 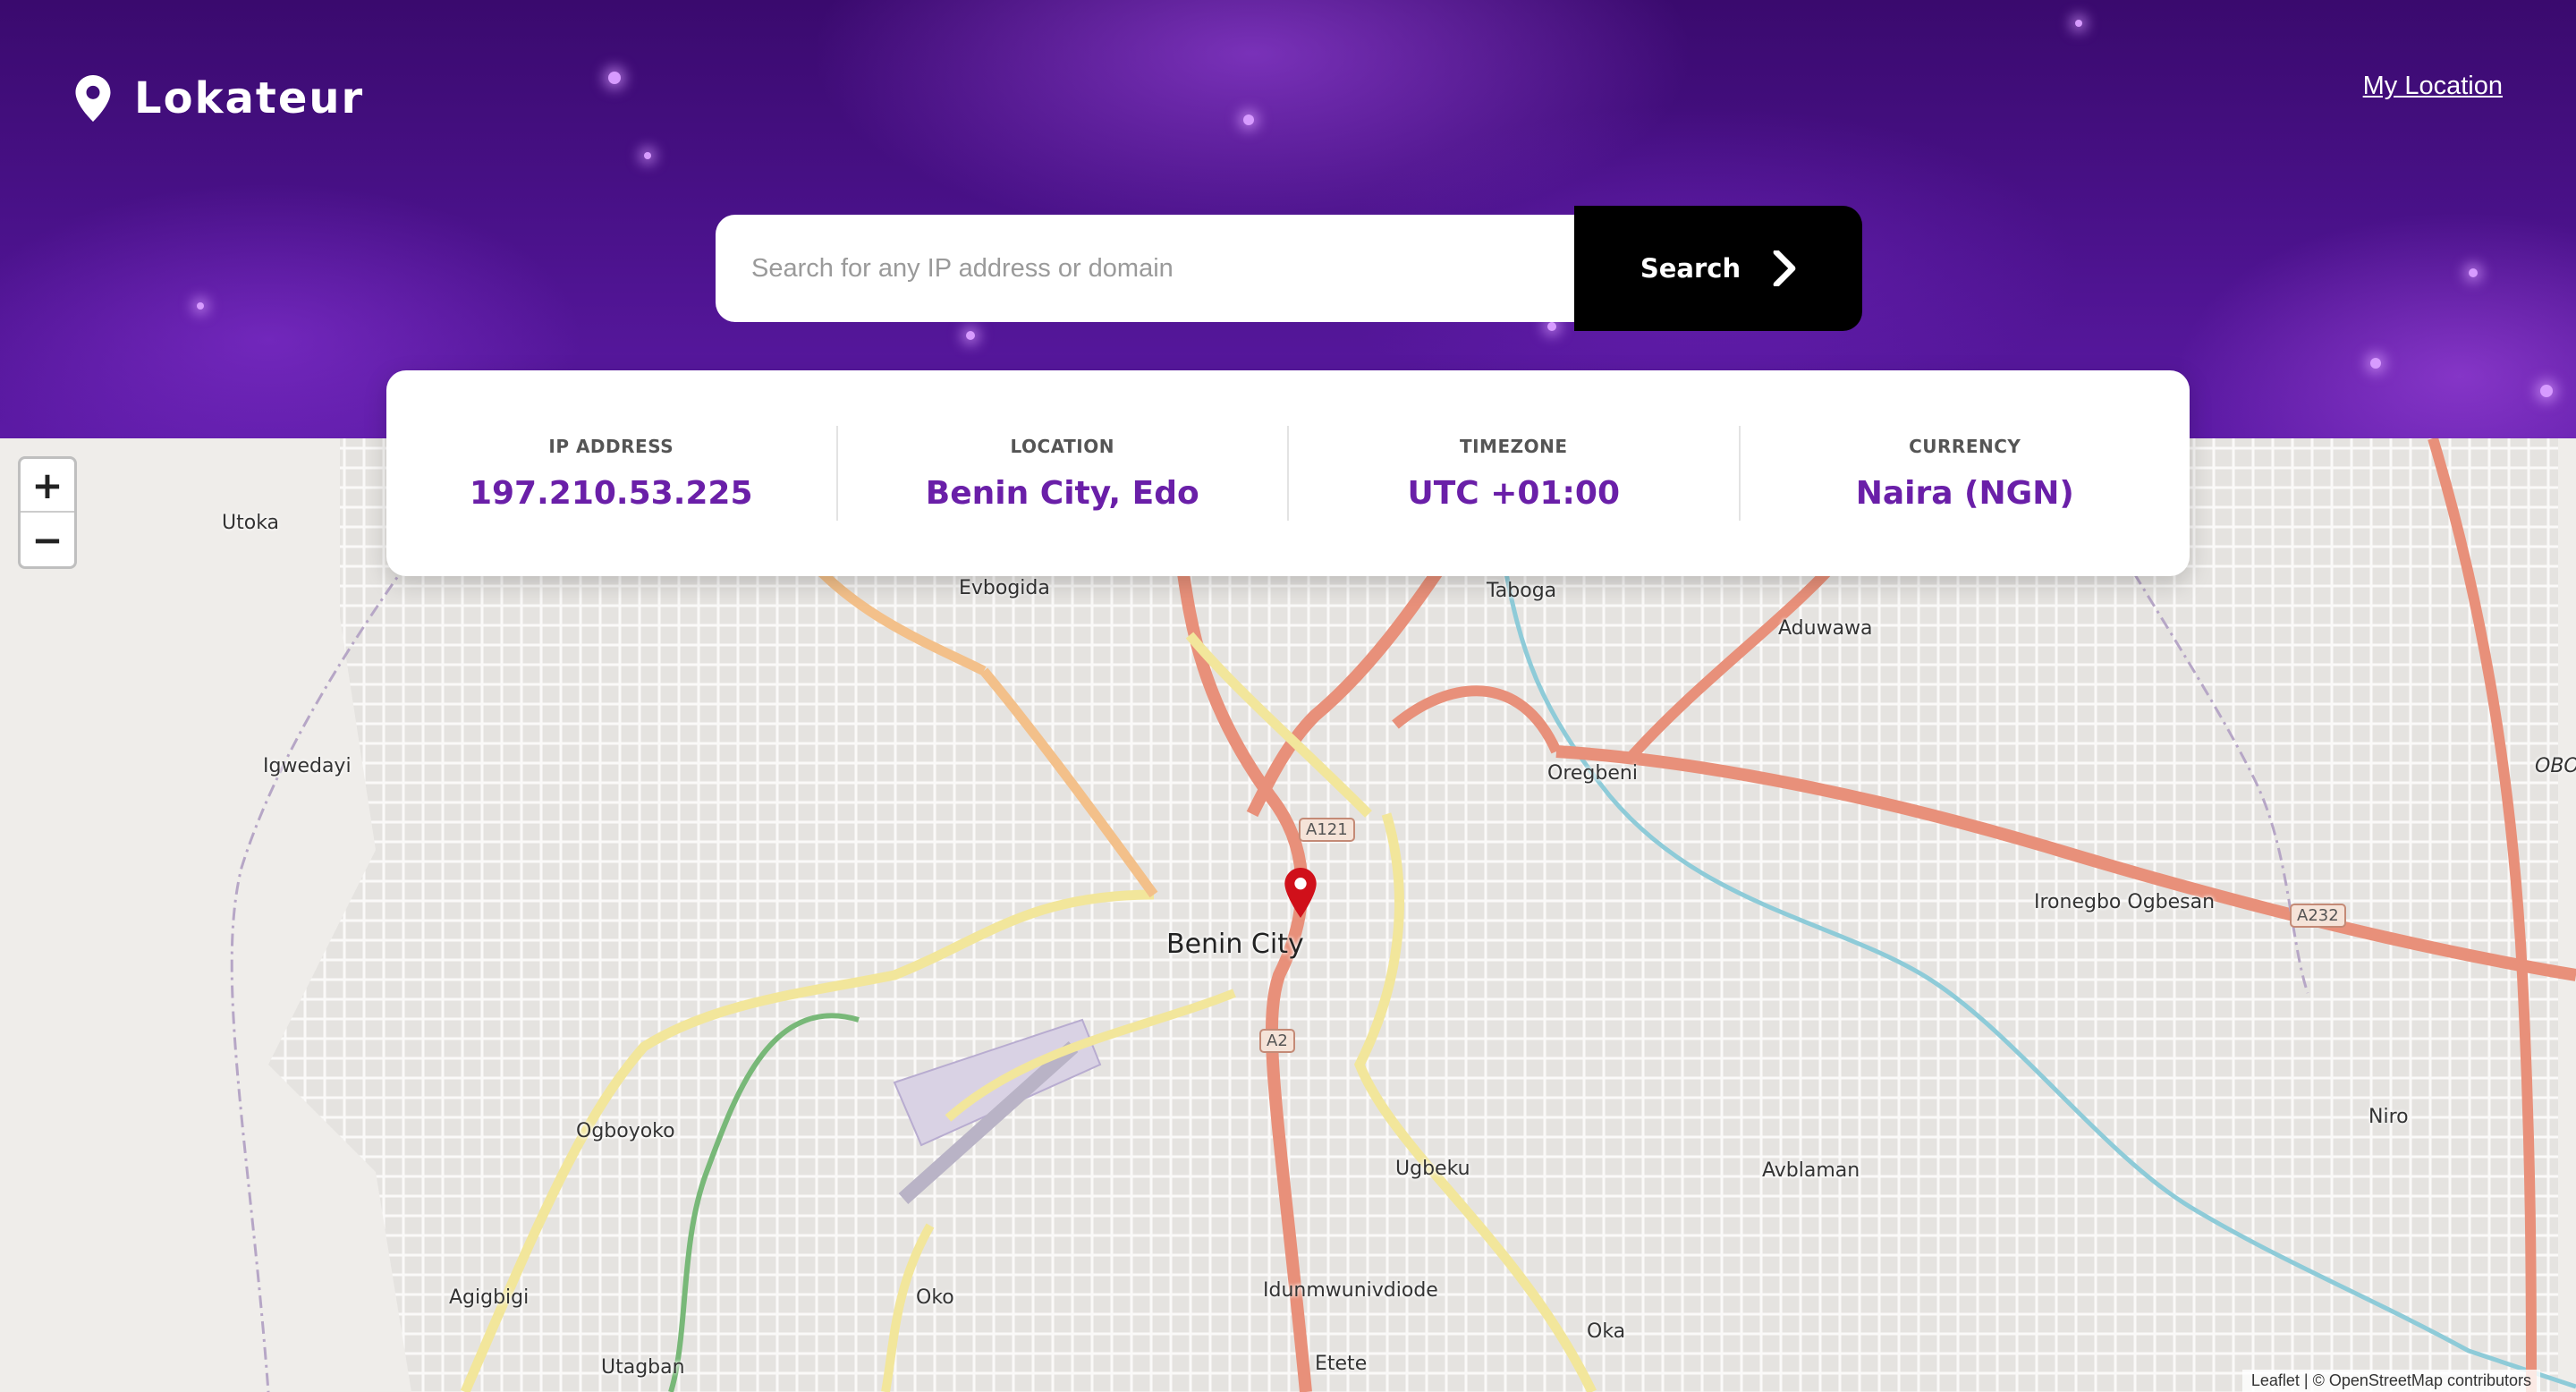 I want to click on info-currency: CURRENCY Naira (NGN), so click(x=1965, y=473).